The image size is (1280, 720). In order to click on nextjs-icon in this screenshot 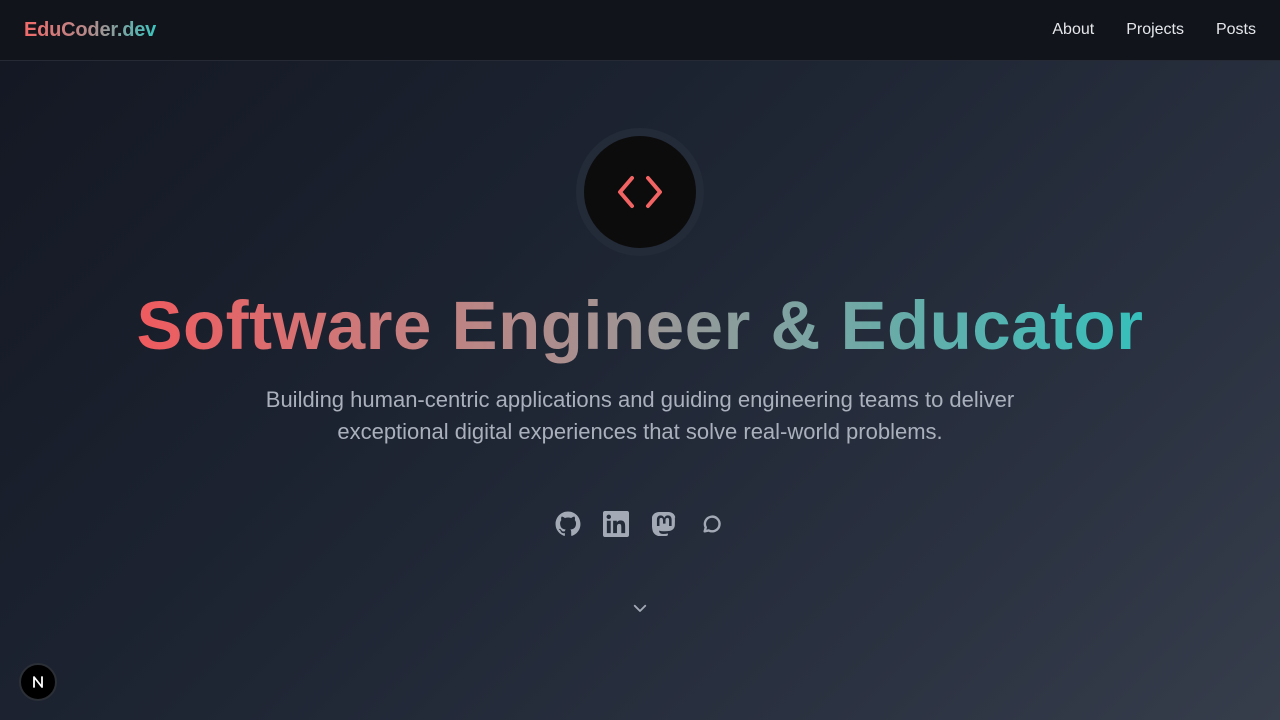, I will do `click(38, 682)`.